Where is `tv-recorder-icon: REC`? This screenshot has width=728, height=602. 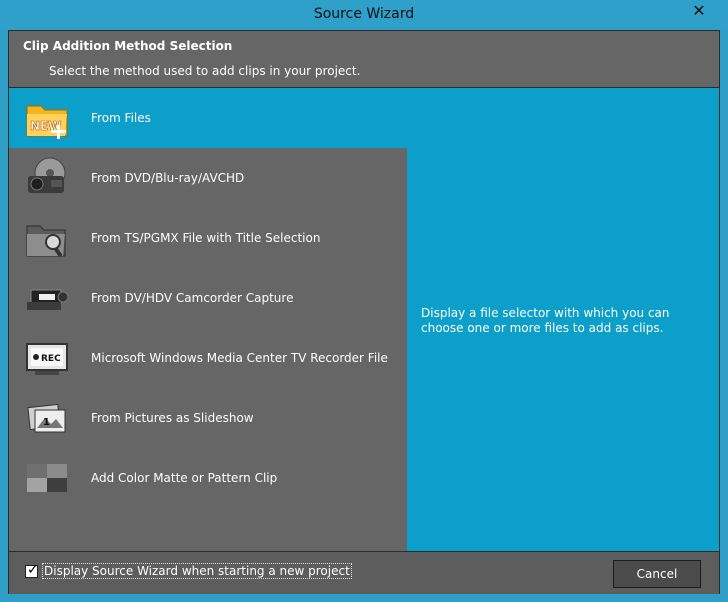 tv-recorder-icon: REC is located at coordinates (47, 359).